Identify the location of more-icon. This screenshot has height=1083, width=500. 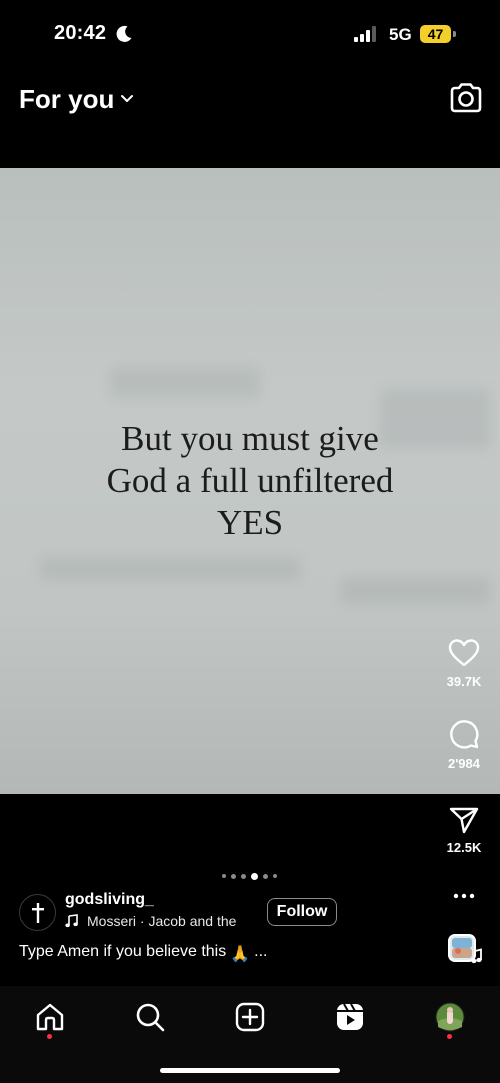
(464, 896).